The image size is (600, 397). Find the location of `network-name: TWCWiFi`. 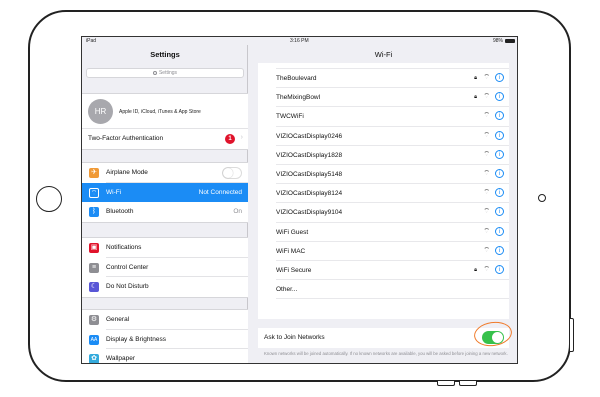

network-name: TWCWiFi is located at coordinates (290, 117).